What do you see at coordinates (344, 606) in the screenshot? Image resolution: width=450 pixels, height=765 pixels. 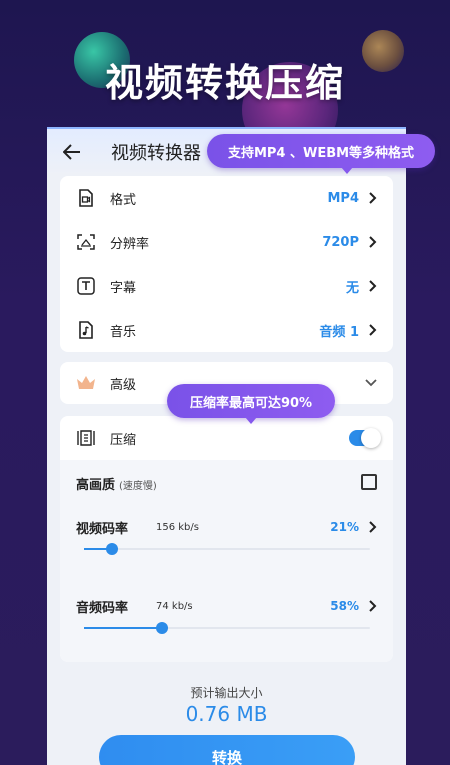 I see `audio-rate-percent: 58%` at bounding box center [344, 606].